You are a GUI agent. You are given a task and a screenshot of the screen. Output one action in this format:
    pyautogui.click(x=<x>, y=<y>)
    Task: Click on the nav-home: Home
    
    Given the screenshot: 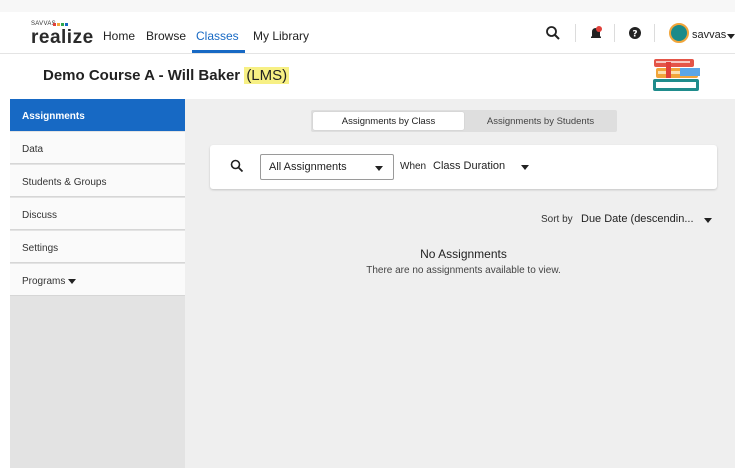 What is the action you would take?
    pyautogui.click(x=119, y=36)
    